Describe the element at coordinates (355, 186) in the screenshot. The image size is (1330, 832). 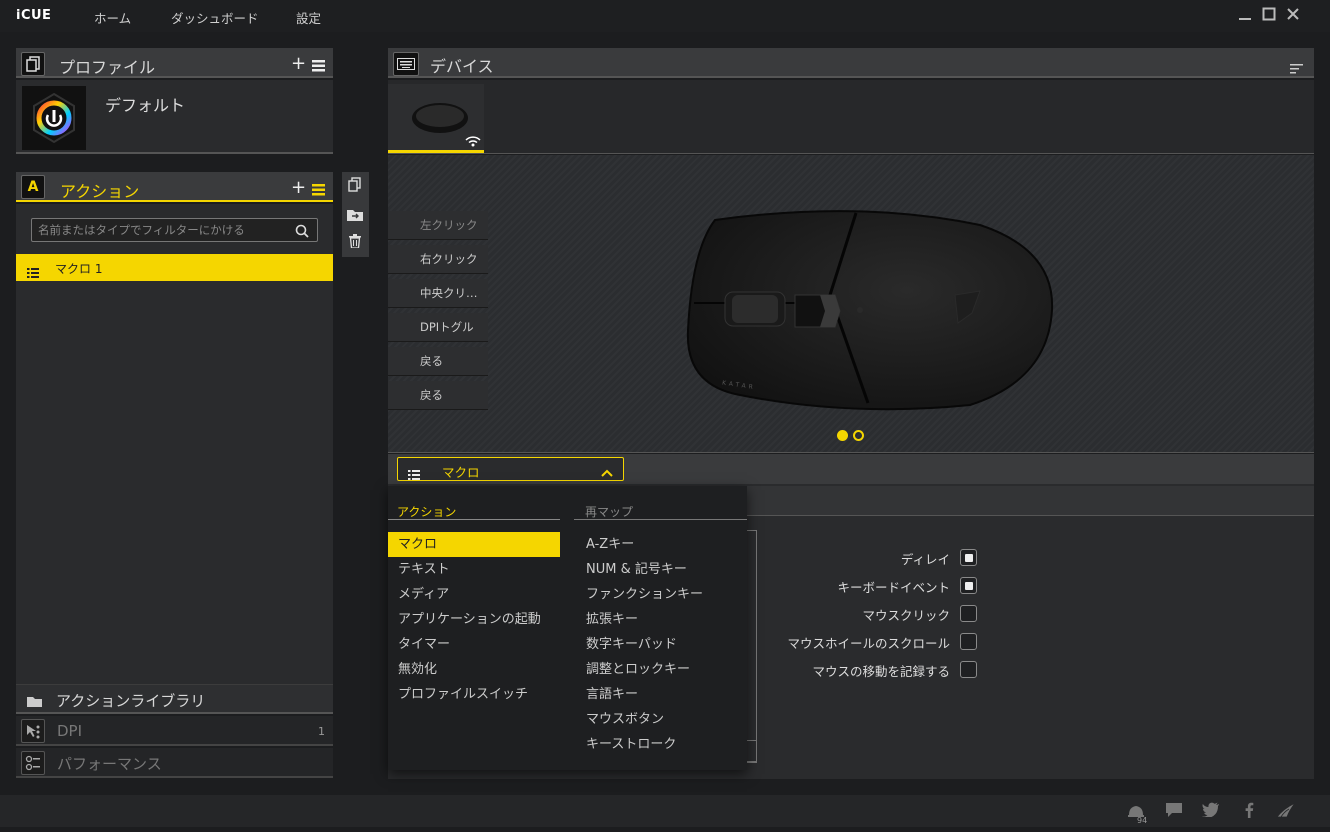
I see `copy-icon` at that location.